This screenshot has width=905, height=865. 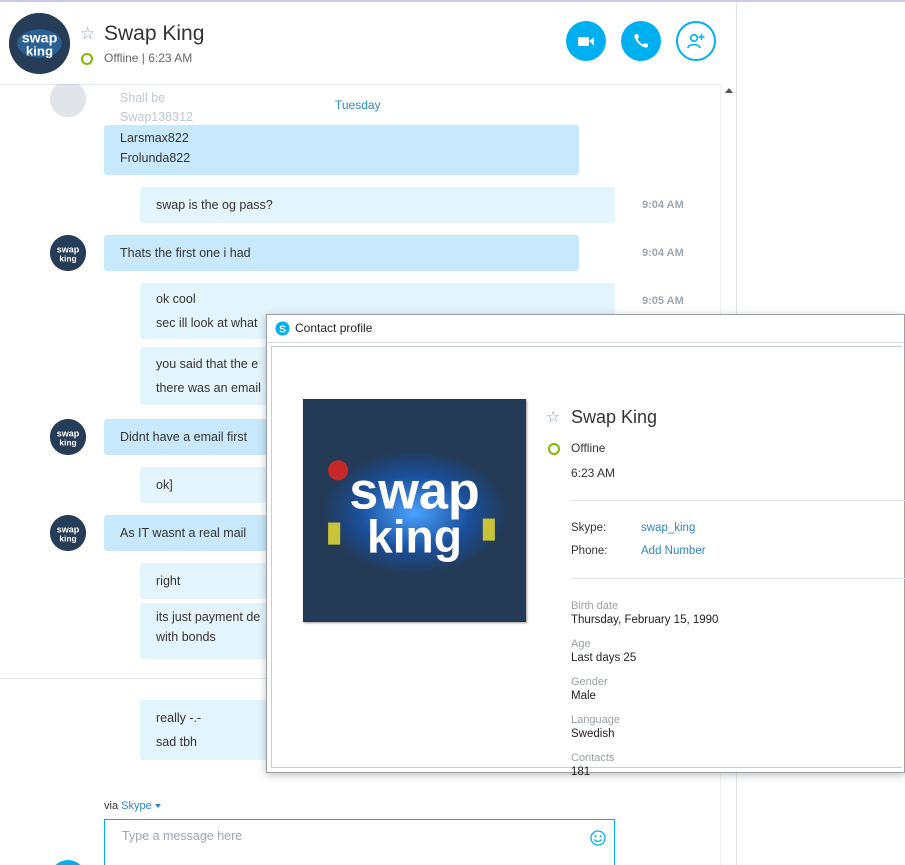 What do you see at coordinates (214, 205) in the screenshot?
I see `message-line: swap is the og pass?` at bounding box center [214, 205].